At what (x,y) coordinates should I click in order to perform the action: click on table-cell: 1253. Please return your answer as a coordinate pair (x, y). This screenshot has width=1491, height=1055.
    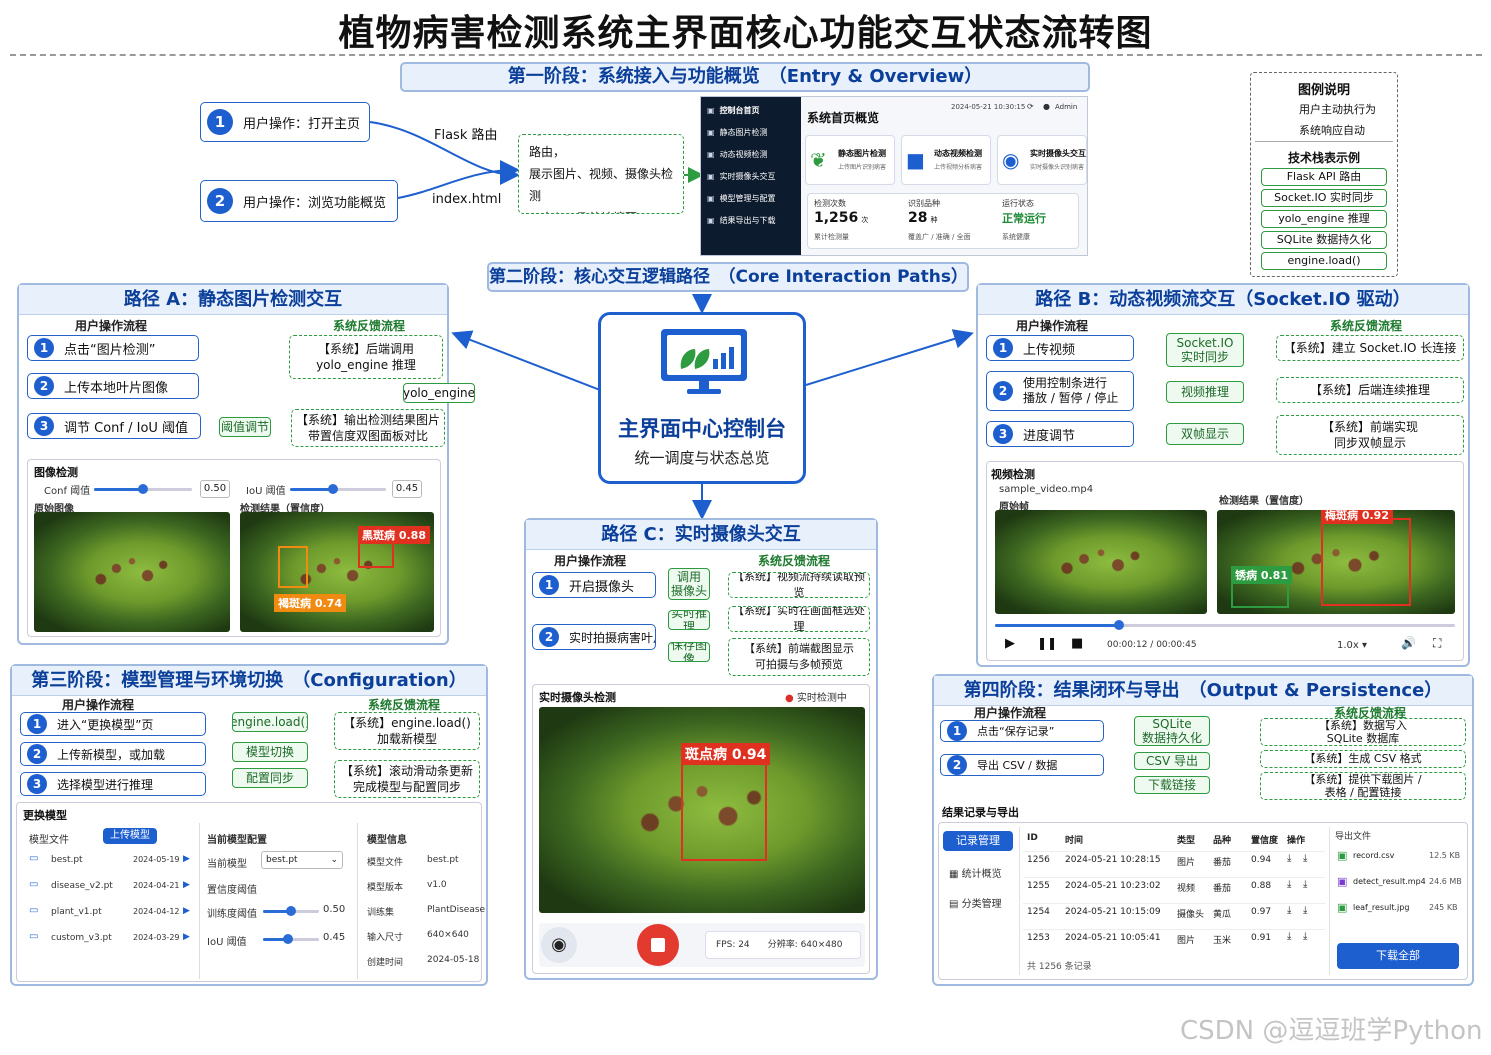
    Looking at the image, I should click on (1038, 938).